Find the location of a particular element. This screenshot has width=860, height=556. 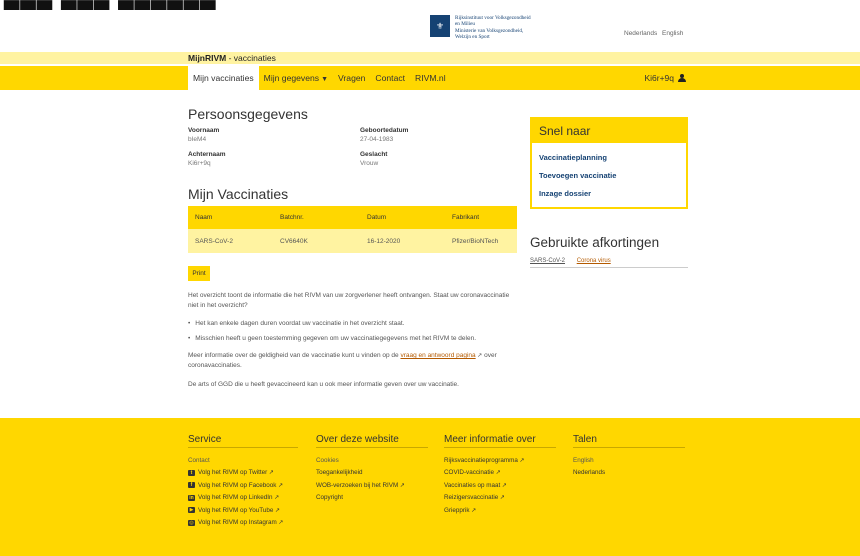

footer-link-copyright: Copyright is located at coordinates (372, 498).